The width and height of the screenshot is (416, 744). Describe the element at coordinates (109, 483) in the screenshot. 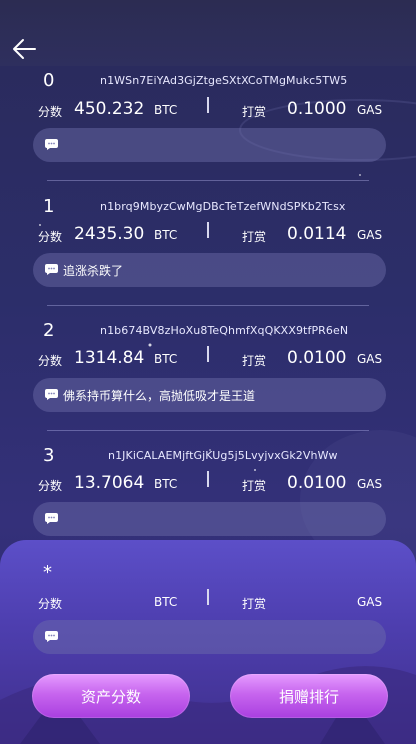

I see `score-value: 13.7064` at that location.